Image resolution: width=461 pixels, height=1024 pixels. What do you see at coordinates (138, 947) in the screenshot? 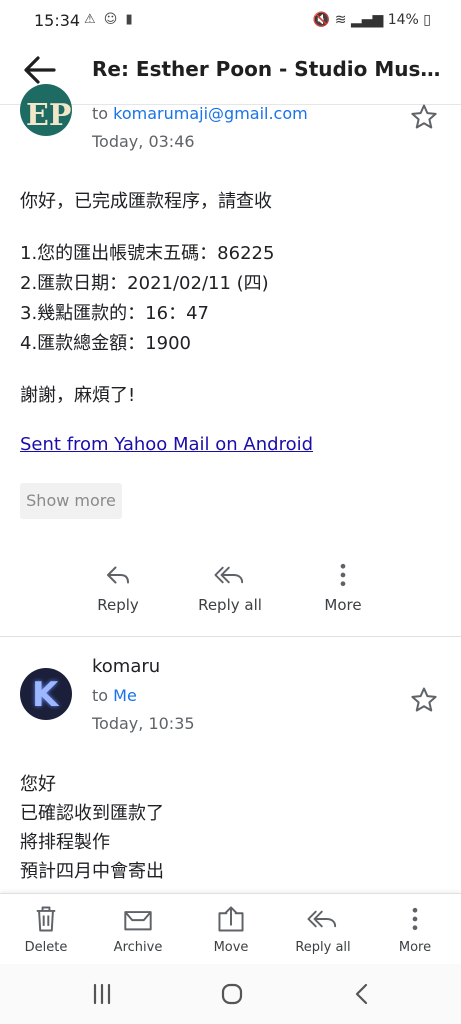
I see `archive-label: Archive` at bounding box center [138, 947].